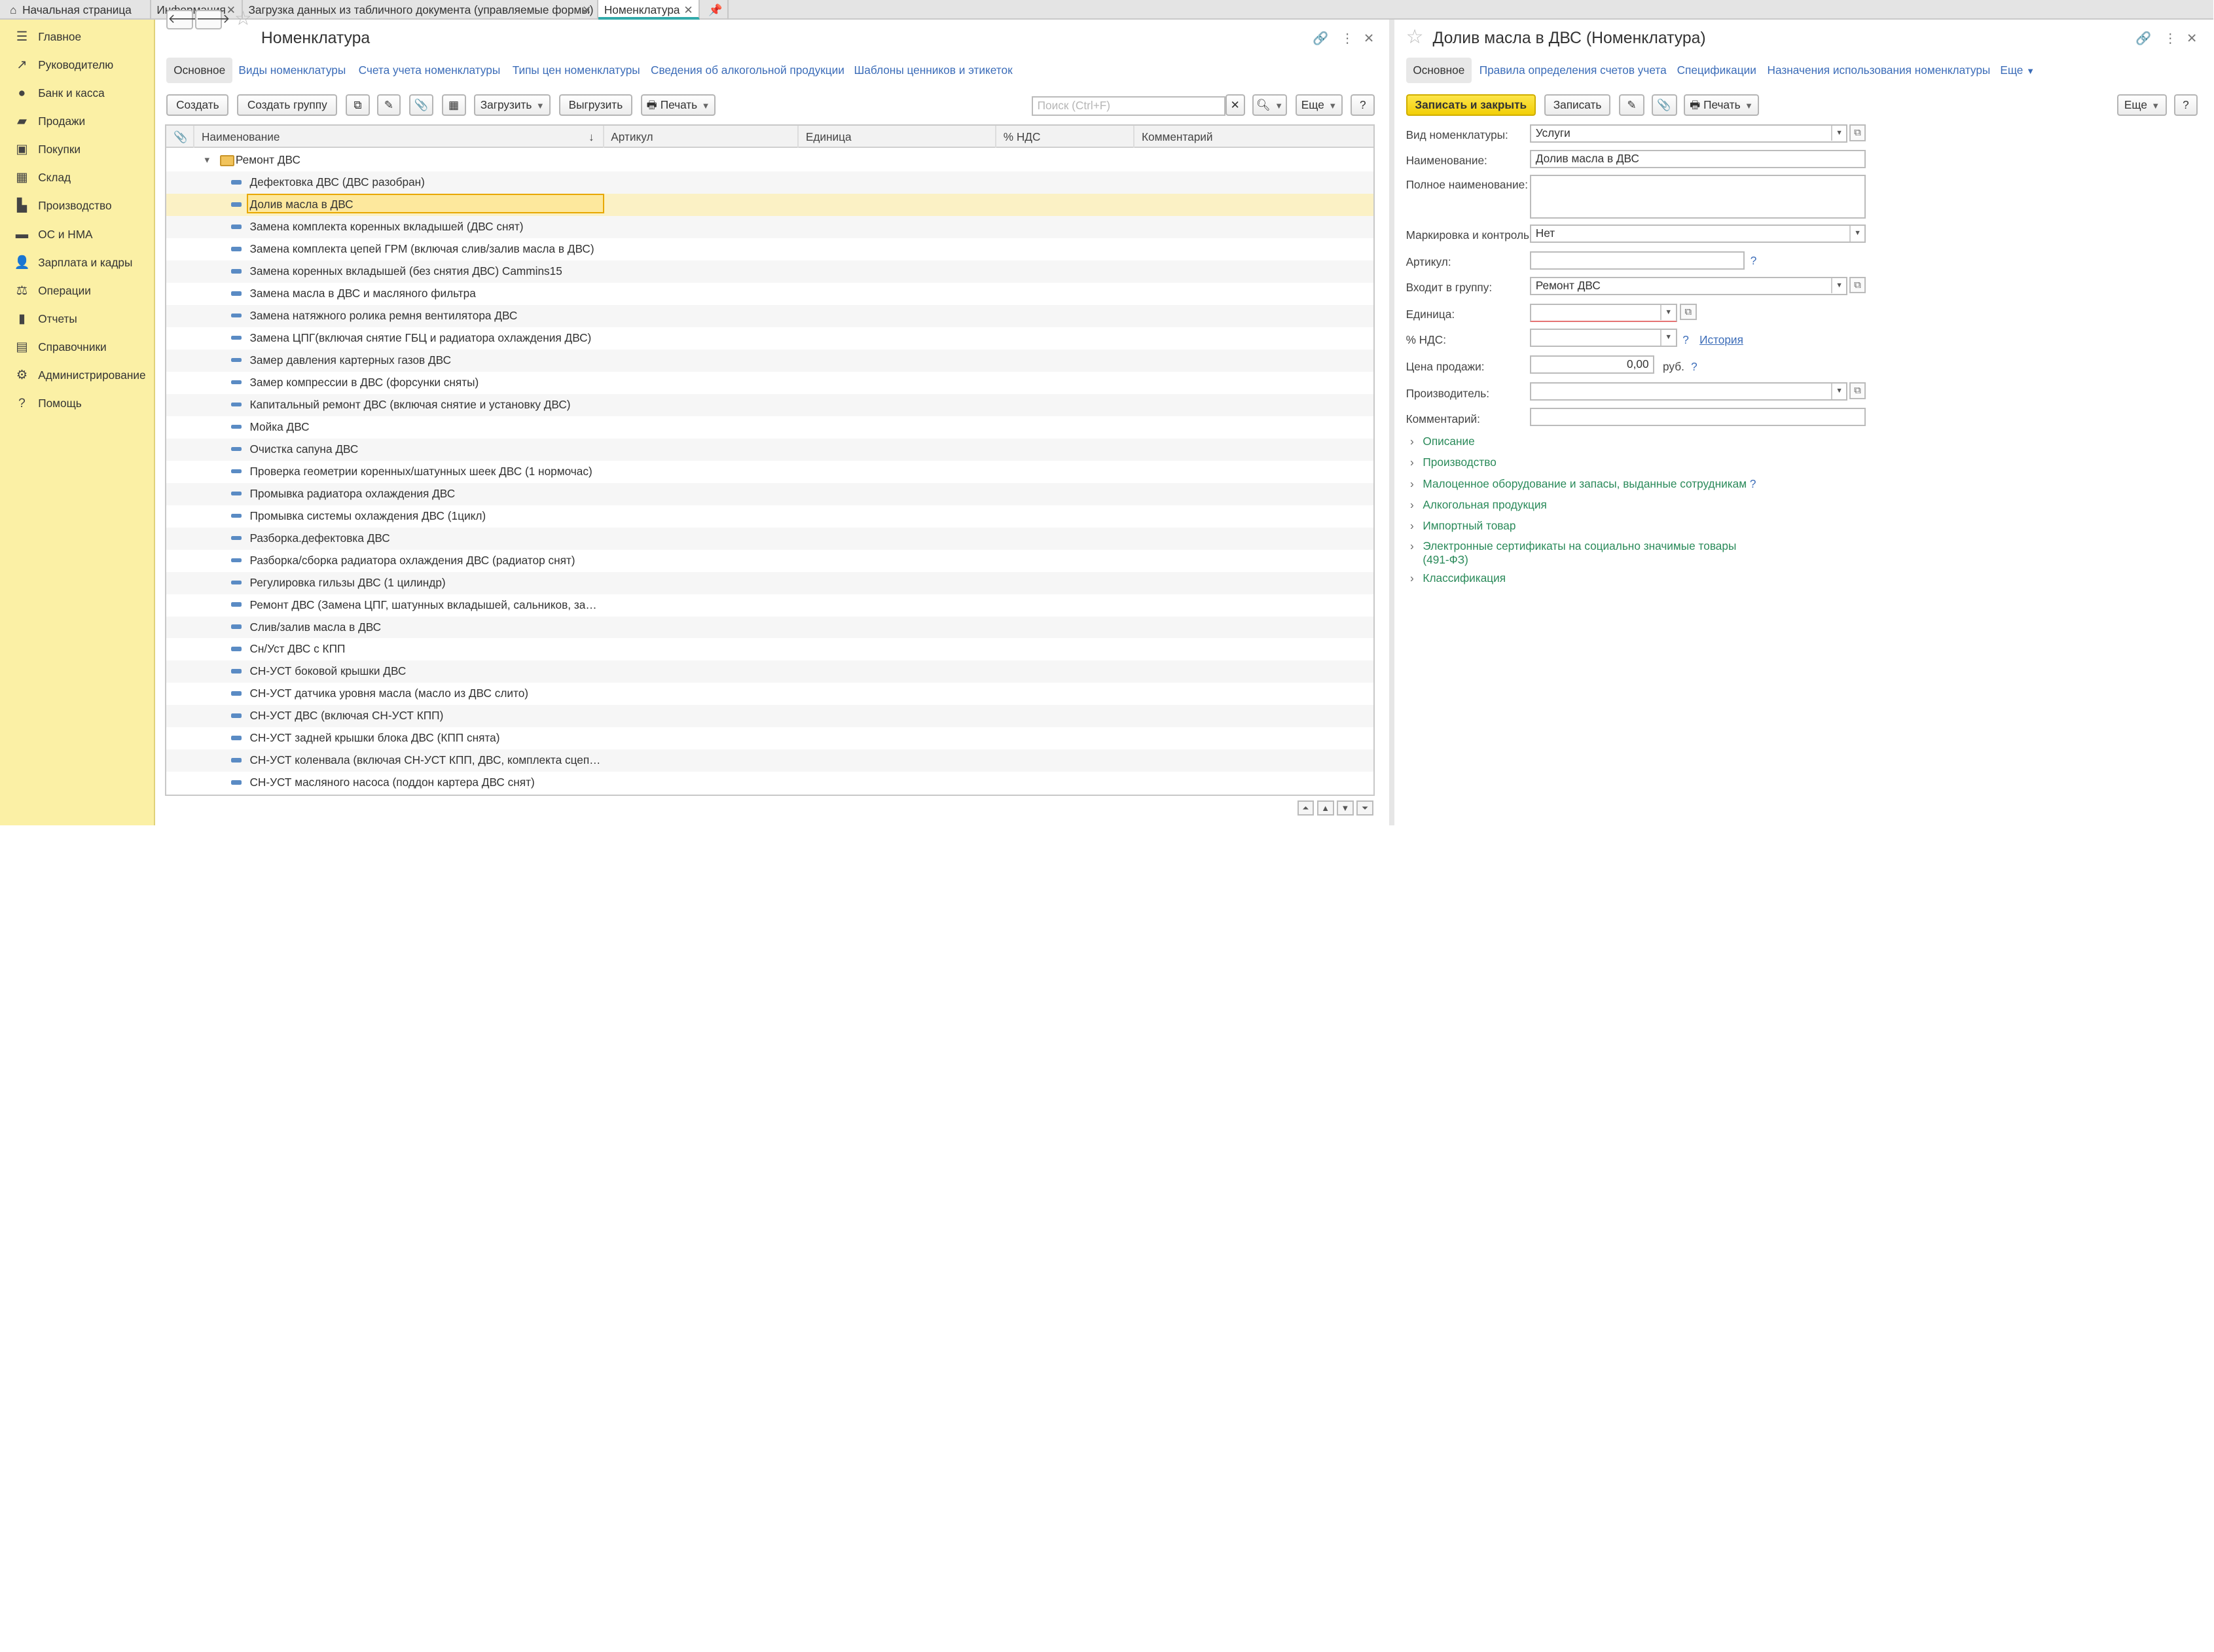 Image resolution: width=2214 pixels, height=1652 pixels. I want to click on unload-button: Выгрузить, so click(595, 105).